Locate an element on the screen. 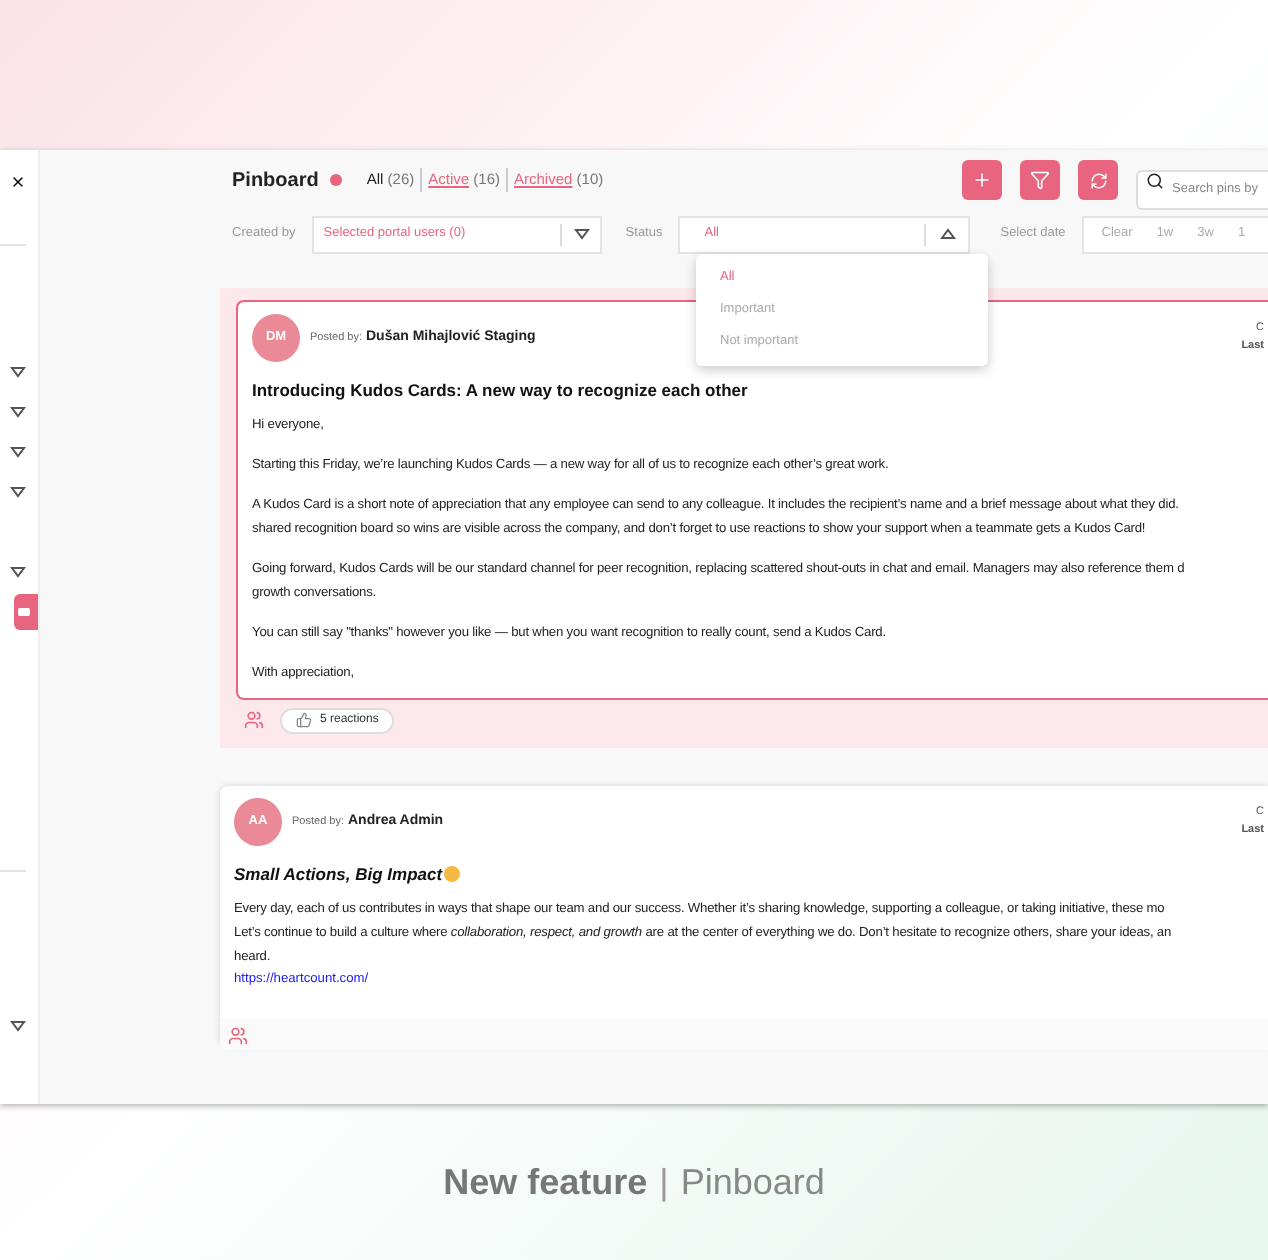  close-icon is located at coordinates (18, 182).